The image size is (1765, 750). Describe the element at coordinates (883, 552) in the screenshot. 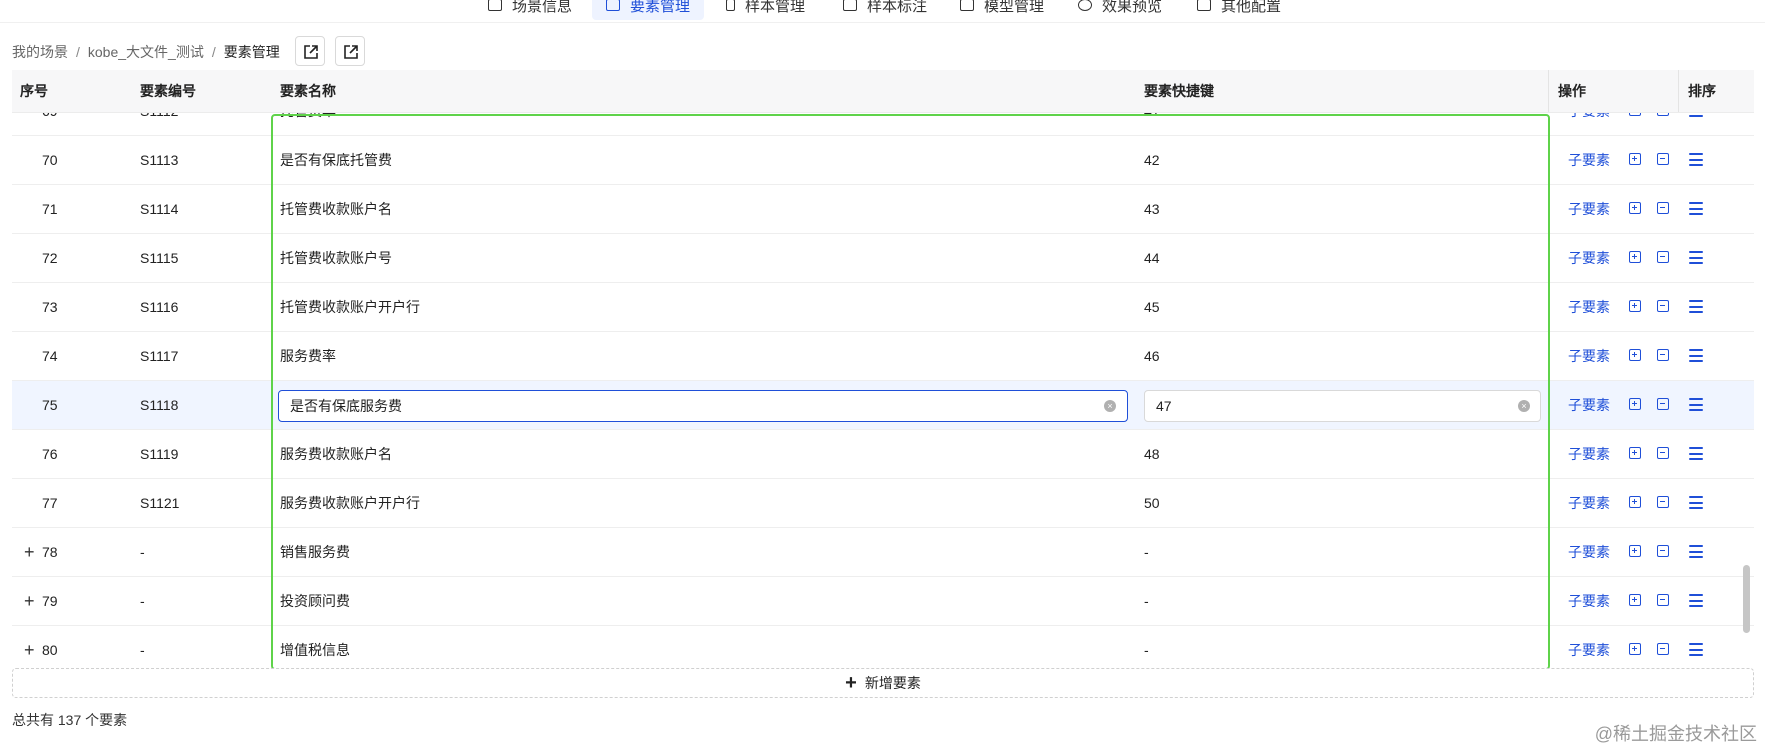

I see `table-row: +78 - 销售服务费 - 子要素` at that location.